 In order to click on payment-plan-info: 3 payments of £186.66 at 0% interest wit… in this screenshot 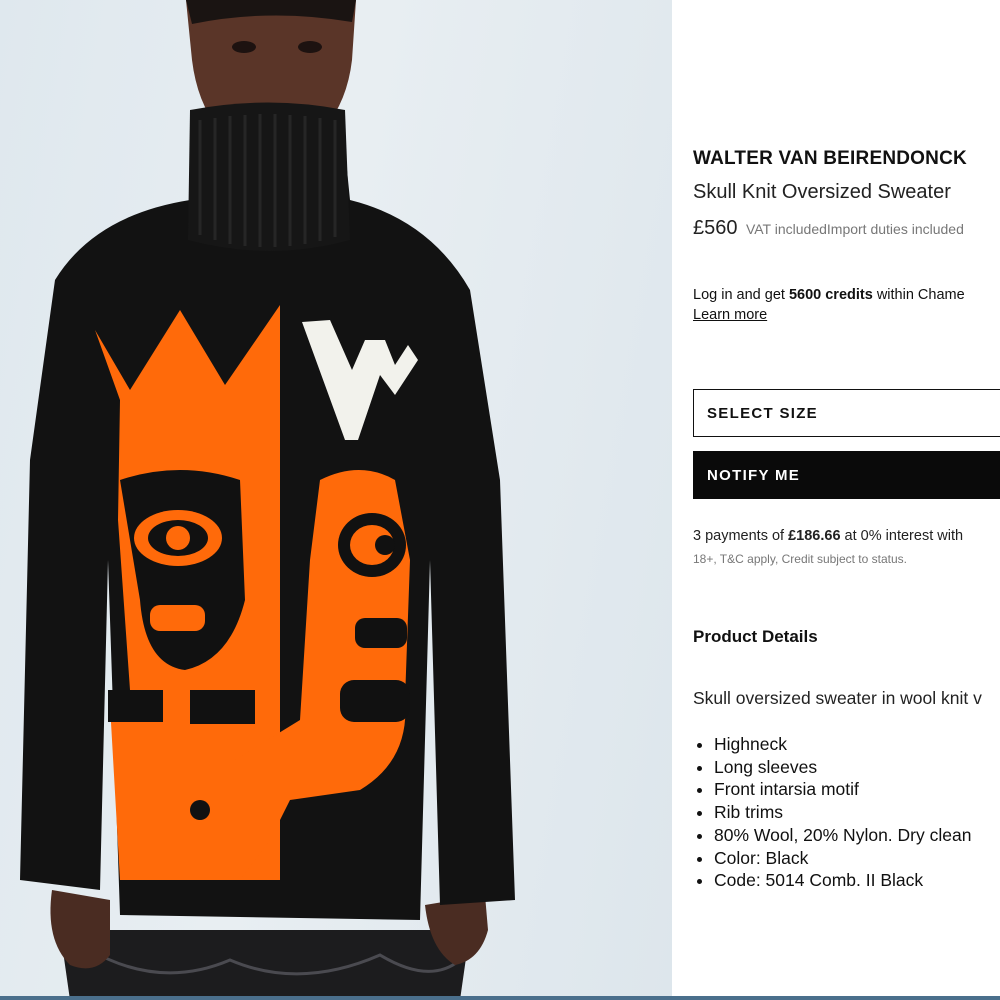, I will do `click(828, 536)`.